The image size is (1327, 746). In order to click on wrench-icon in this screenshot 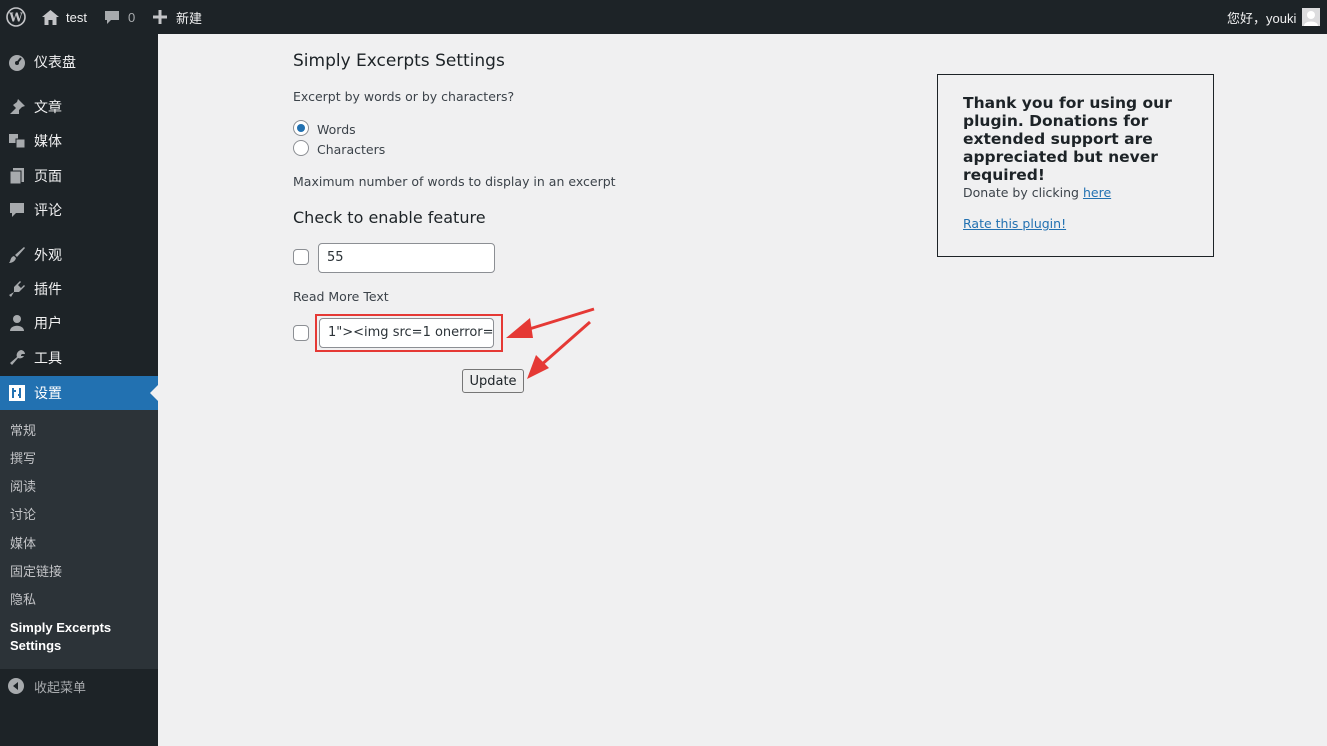, I will do `click(17, 358)`.